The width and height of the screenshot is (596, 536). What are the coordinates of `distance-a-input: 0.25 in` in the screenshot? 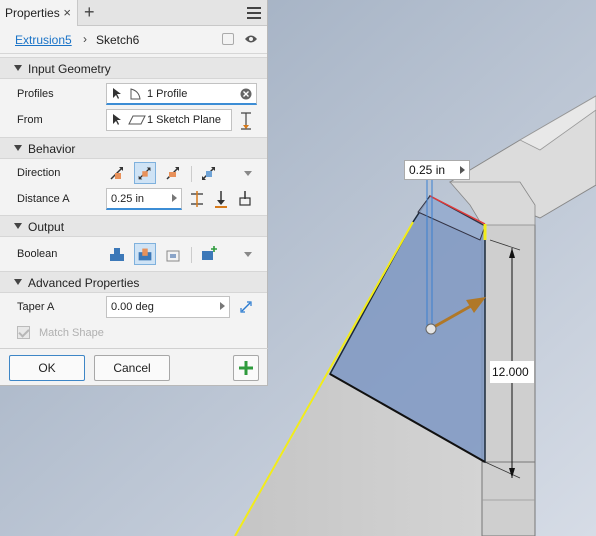 It's located at (144, 199).